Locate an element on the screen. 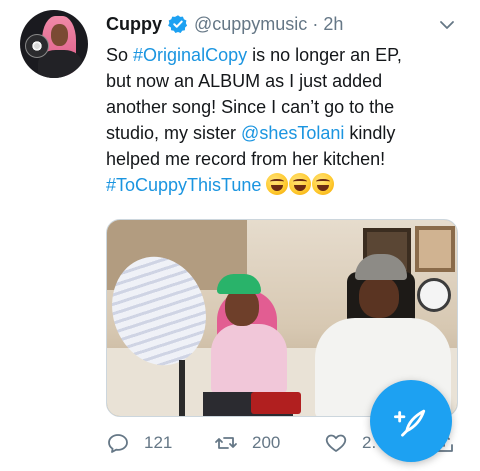 The width and height of the screenshot is (480, 471). tweet-header: Cuppy @cuppymusic · 2h is located at coordinates (224, 24).